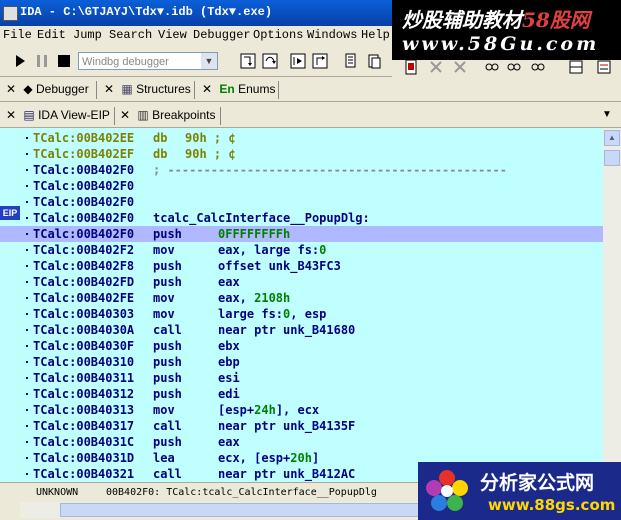 The width and height of the screenshot is (621, 520). What do you see at coordinates (160, 154) in the screenshot?
I see `code-mnemonic: db` at bounding box center [160, 154].